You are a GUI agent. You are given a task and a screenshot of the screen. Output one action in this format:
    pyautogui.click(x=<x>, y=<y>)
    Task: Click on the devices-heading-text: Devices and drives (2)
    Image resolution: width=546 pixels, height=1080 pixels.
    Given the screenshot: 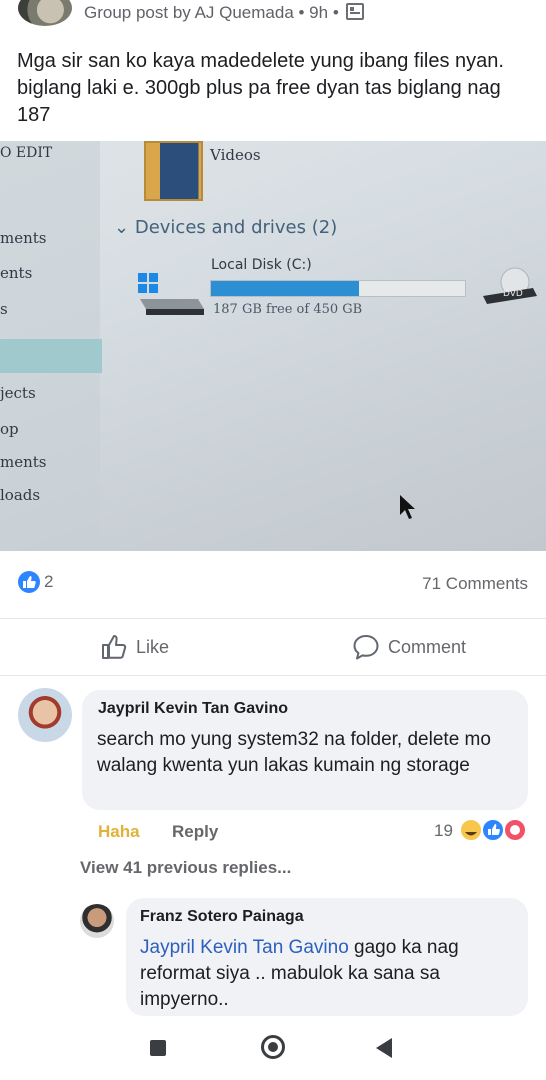 What is the action you would take?
    pyautogui.click(x=236, y=227)
    